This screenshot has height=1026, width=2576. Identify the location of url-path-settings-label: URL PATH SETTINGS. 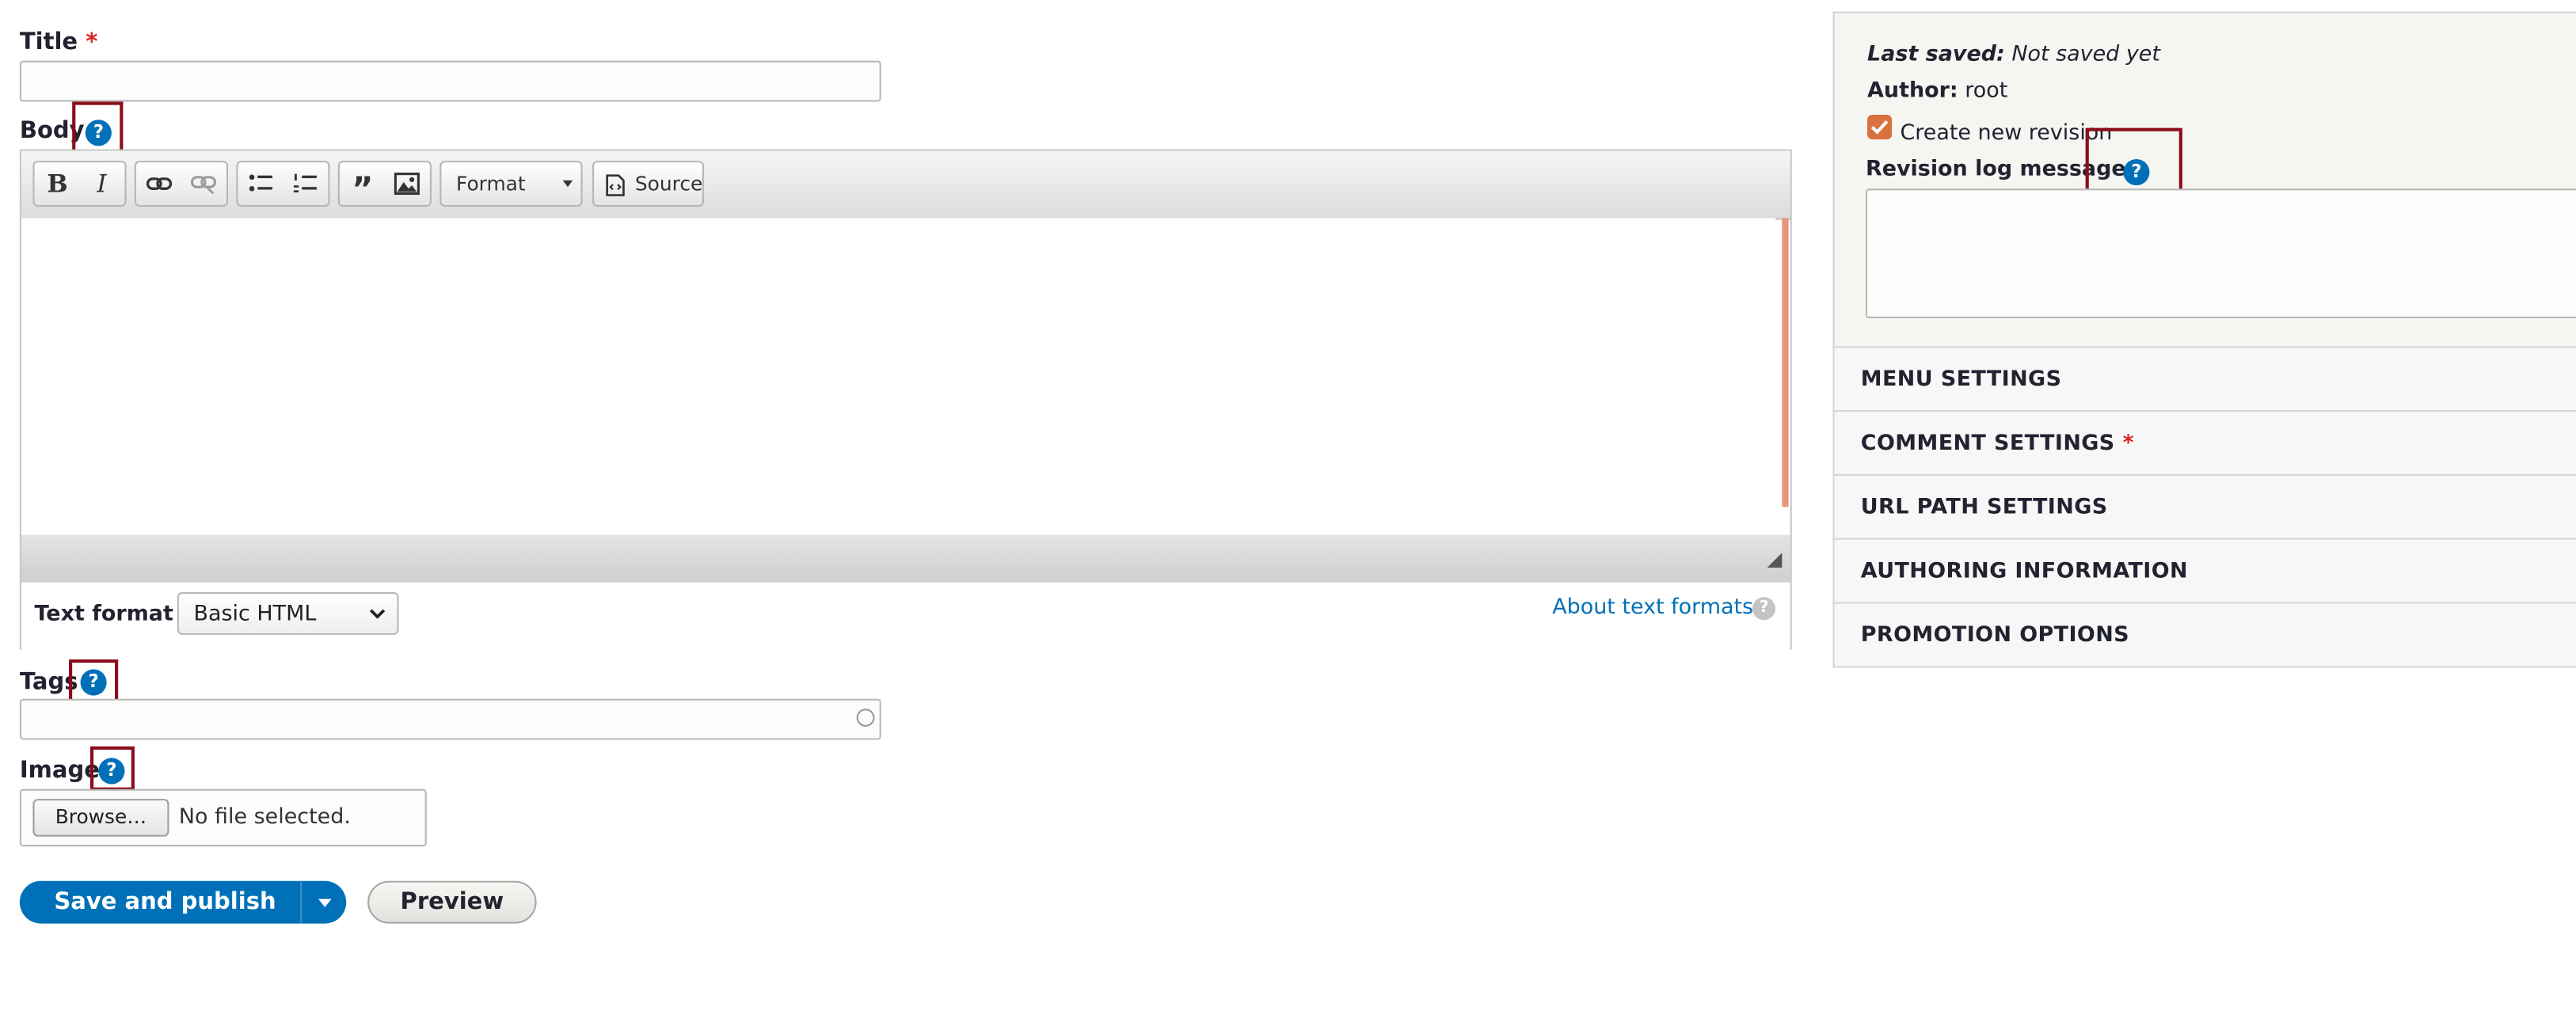
(1984, 507).